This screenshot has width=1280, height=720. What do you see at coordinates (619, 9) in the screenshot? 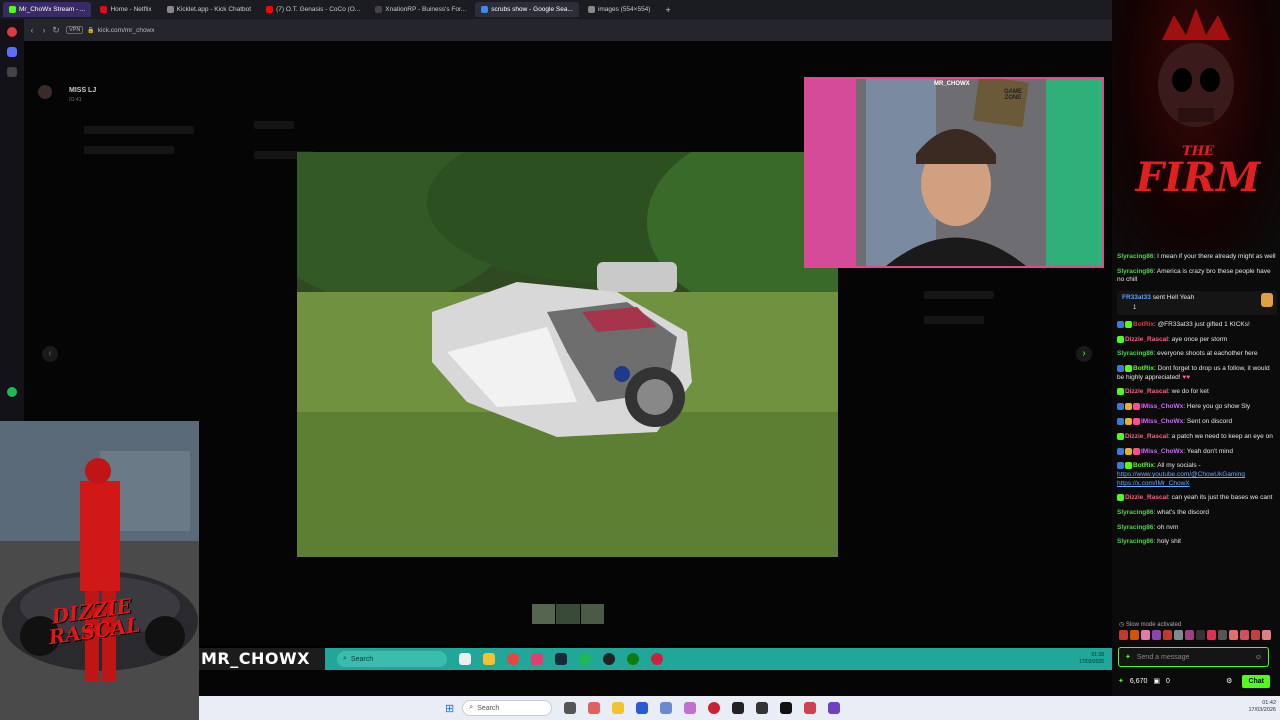
I see `tab-images: images (554×554)` at bounding box center [619, 9].